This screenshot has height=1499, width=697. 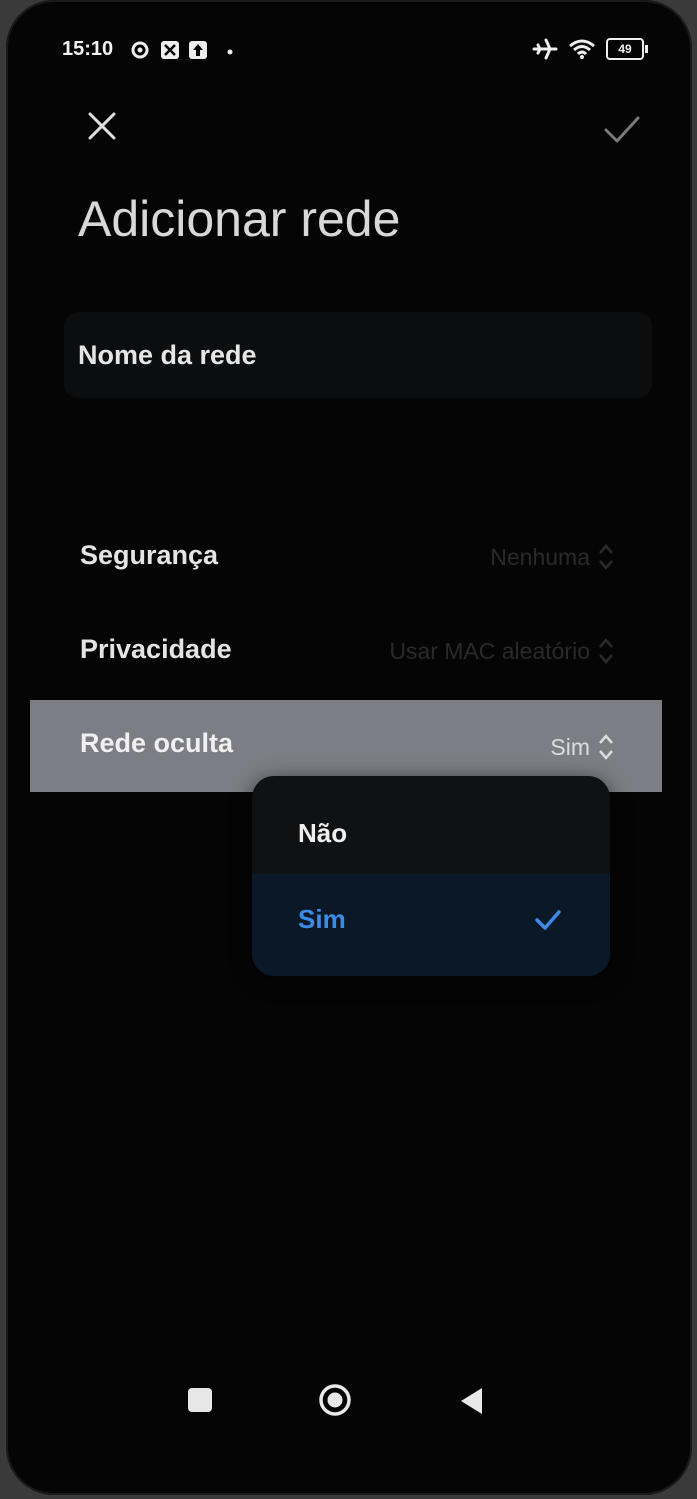 I want to click on security-row: Segurança Nenhuma, so click(x=346, y=557).